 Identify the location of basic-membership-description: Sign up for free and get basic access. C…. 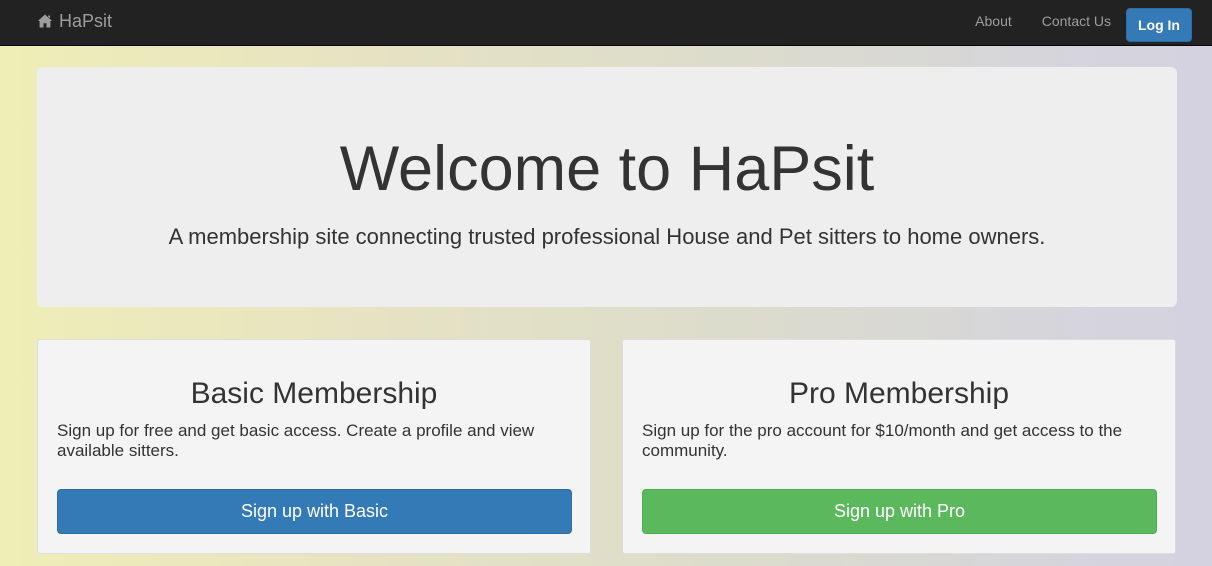
(296, 440).